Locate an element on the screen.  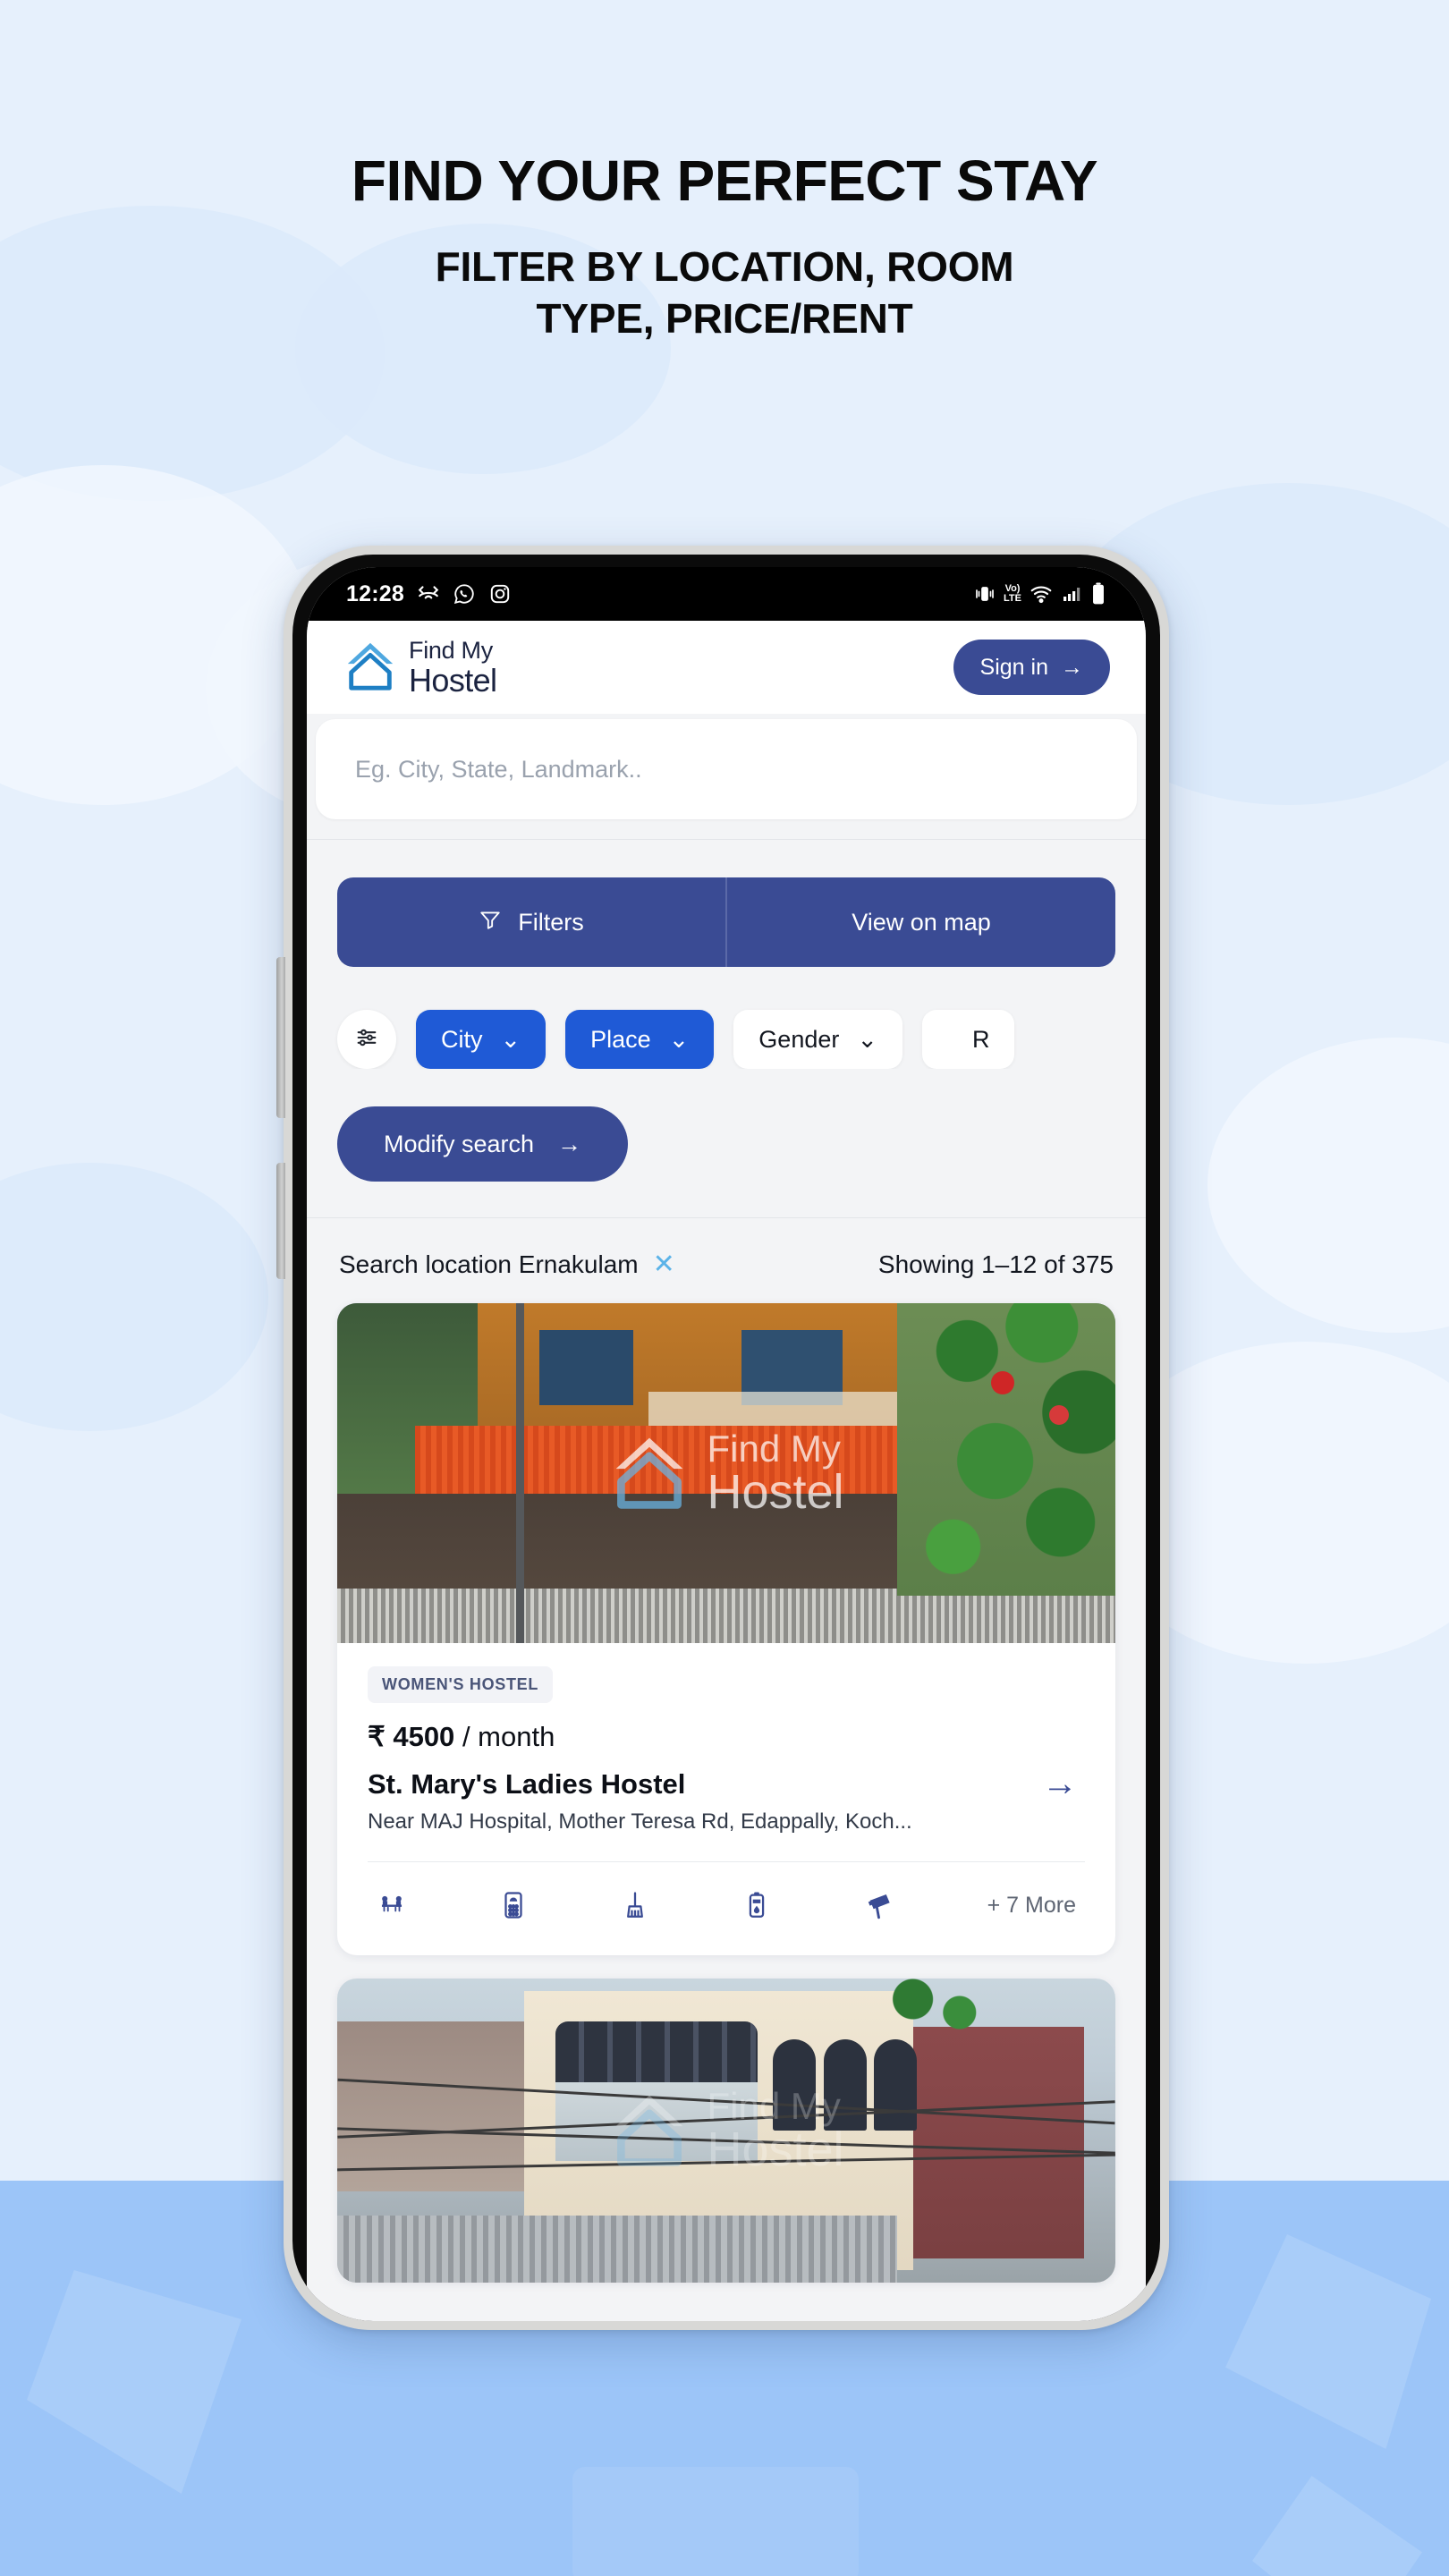
promo-subheadline-line-1: FILTER BY LOCATION, ROOM is located at coordinates (724, 266).